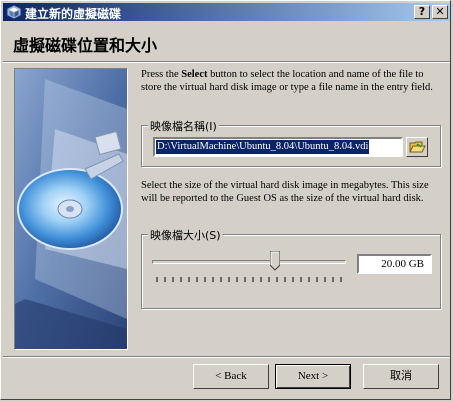  I want to click on select-file-button, so click(417, 147).